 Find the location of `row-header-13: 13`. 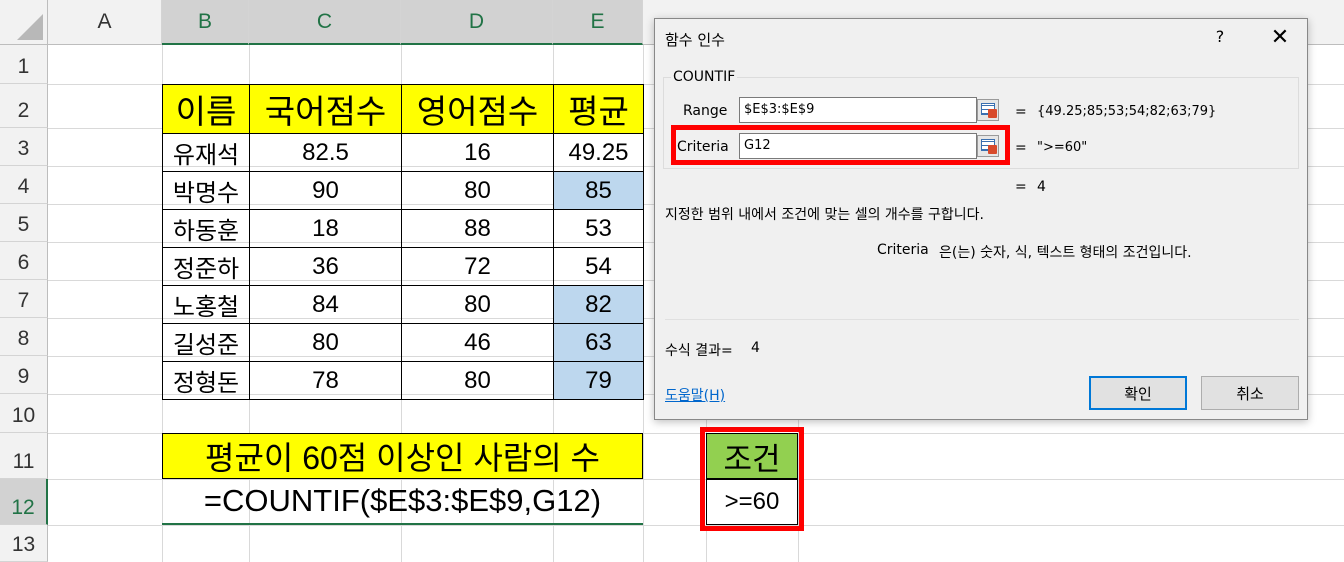

row-header-13: 13 is located at coordinates (24, 543).